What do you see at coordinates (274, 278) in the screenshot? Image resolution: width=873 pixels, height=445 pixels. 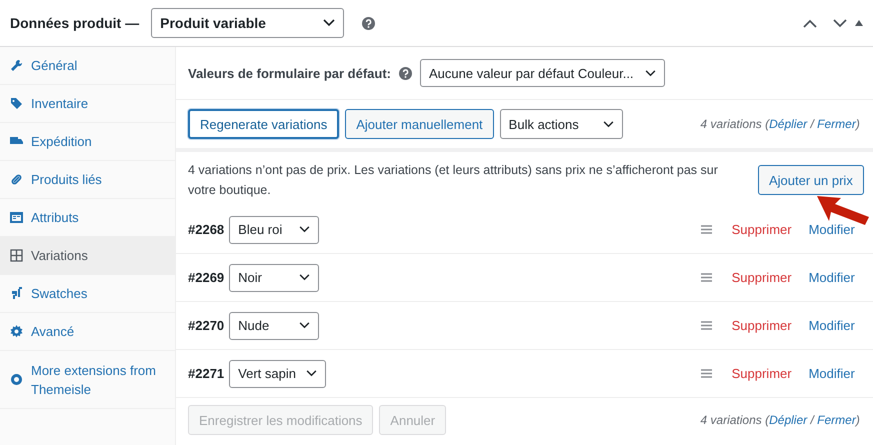 I see `variation-attribute-select: Noir` at bounding box center [274, 278].